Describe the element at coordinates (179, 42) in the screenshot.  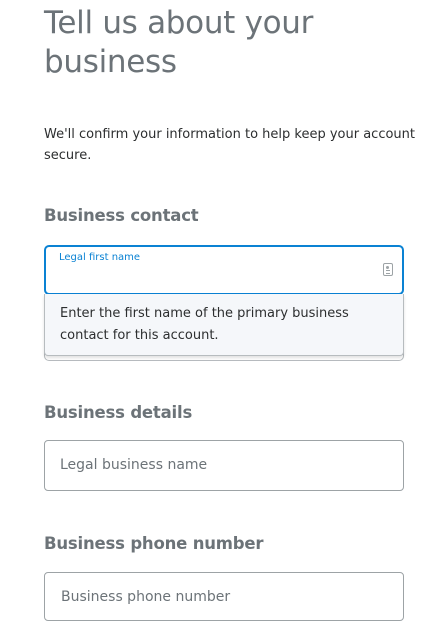
I see `page-title: Tell us about your business` at that location.